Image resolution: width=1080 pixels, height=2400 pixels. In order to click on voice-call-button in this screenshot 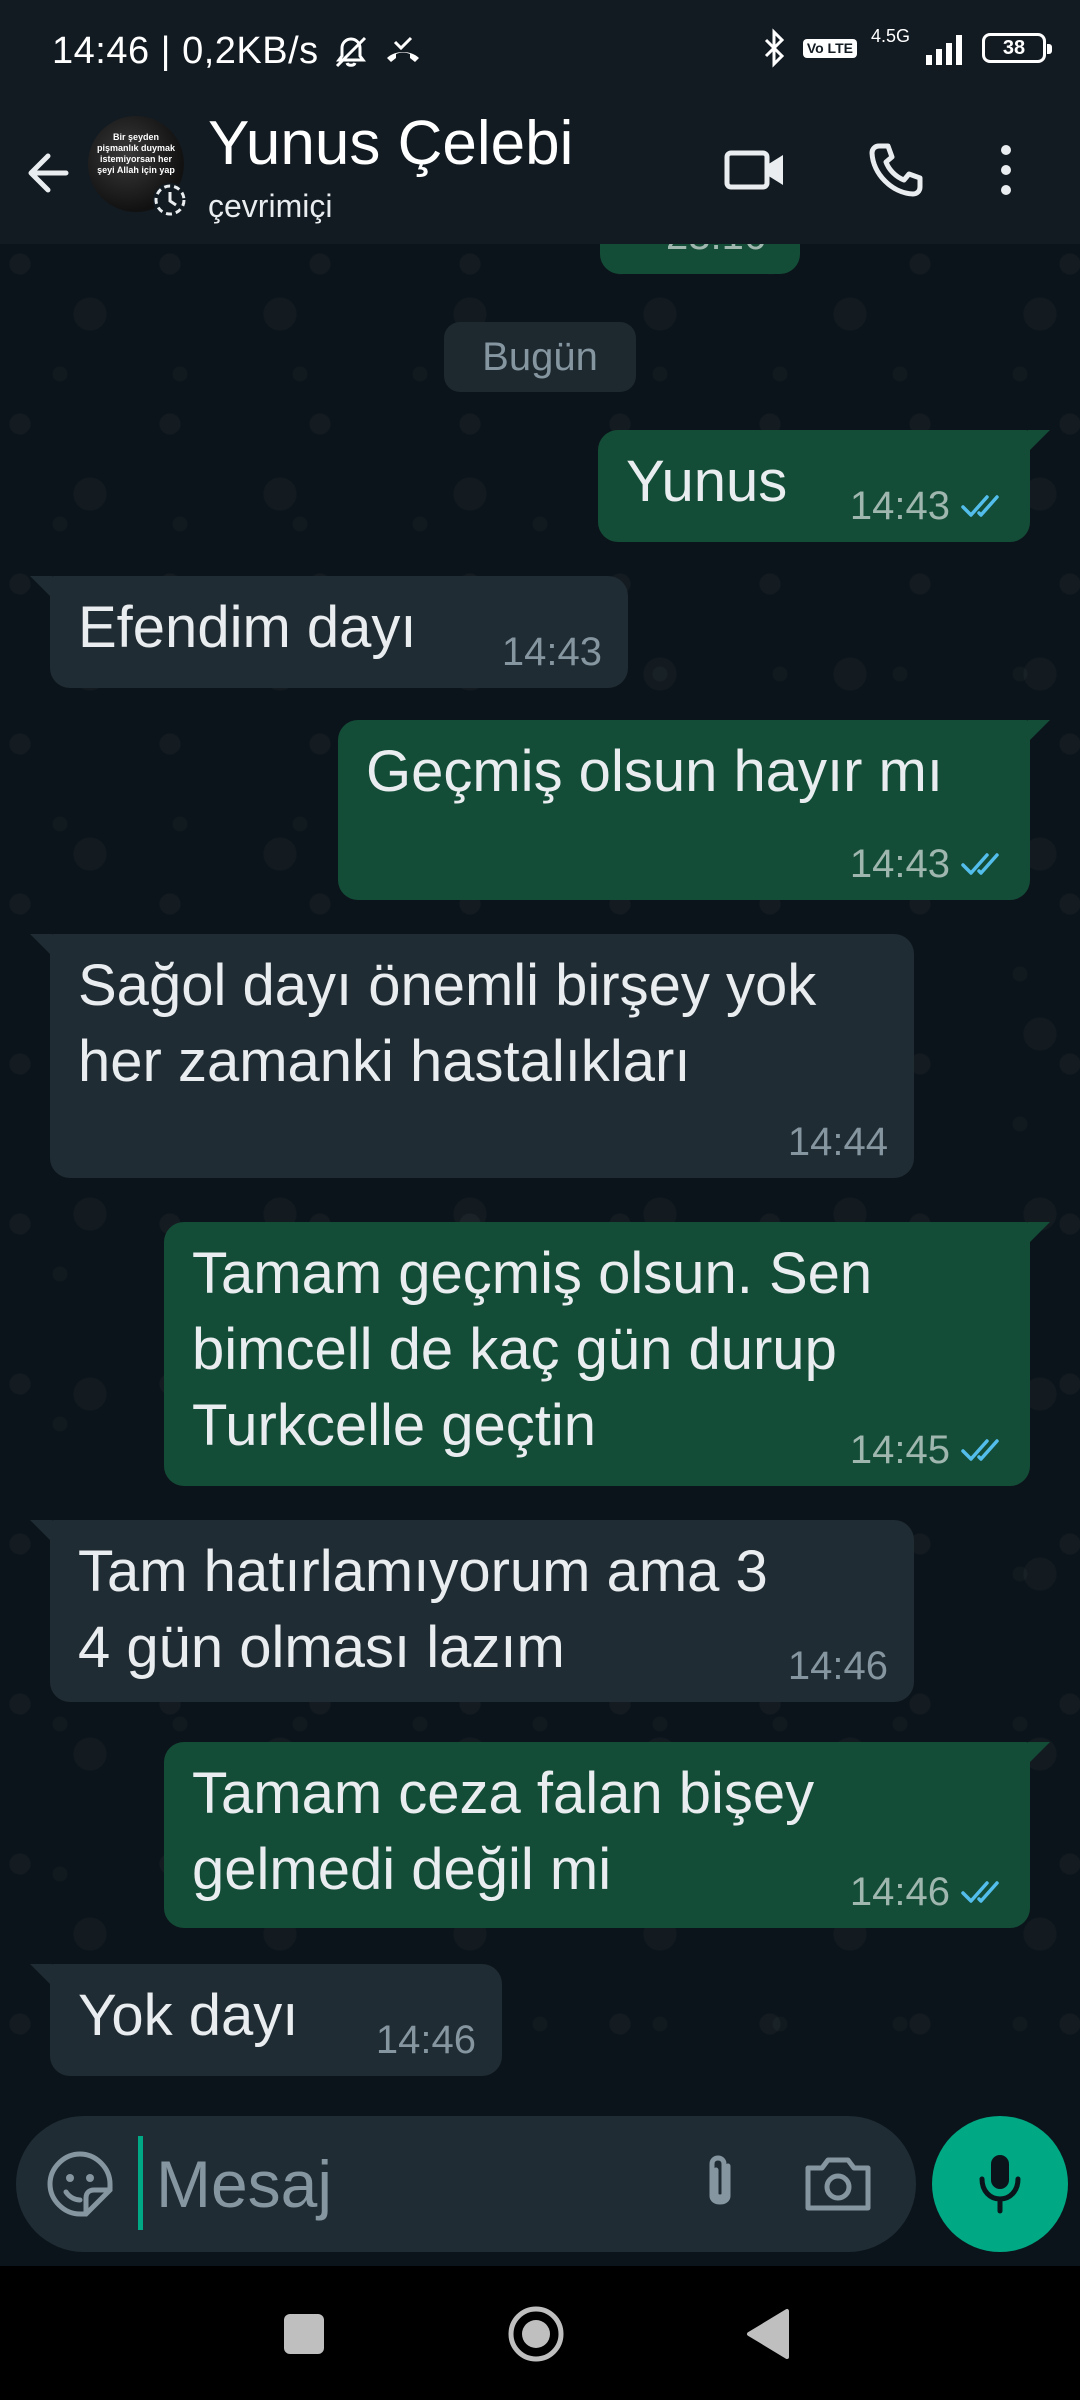, I will do `click(896, 170)`.